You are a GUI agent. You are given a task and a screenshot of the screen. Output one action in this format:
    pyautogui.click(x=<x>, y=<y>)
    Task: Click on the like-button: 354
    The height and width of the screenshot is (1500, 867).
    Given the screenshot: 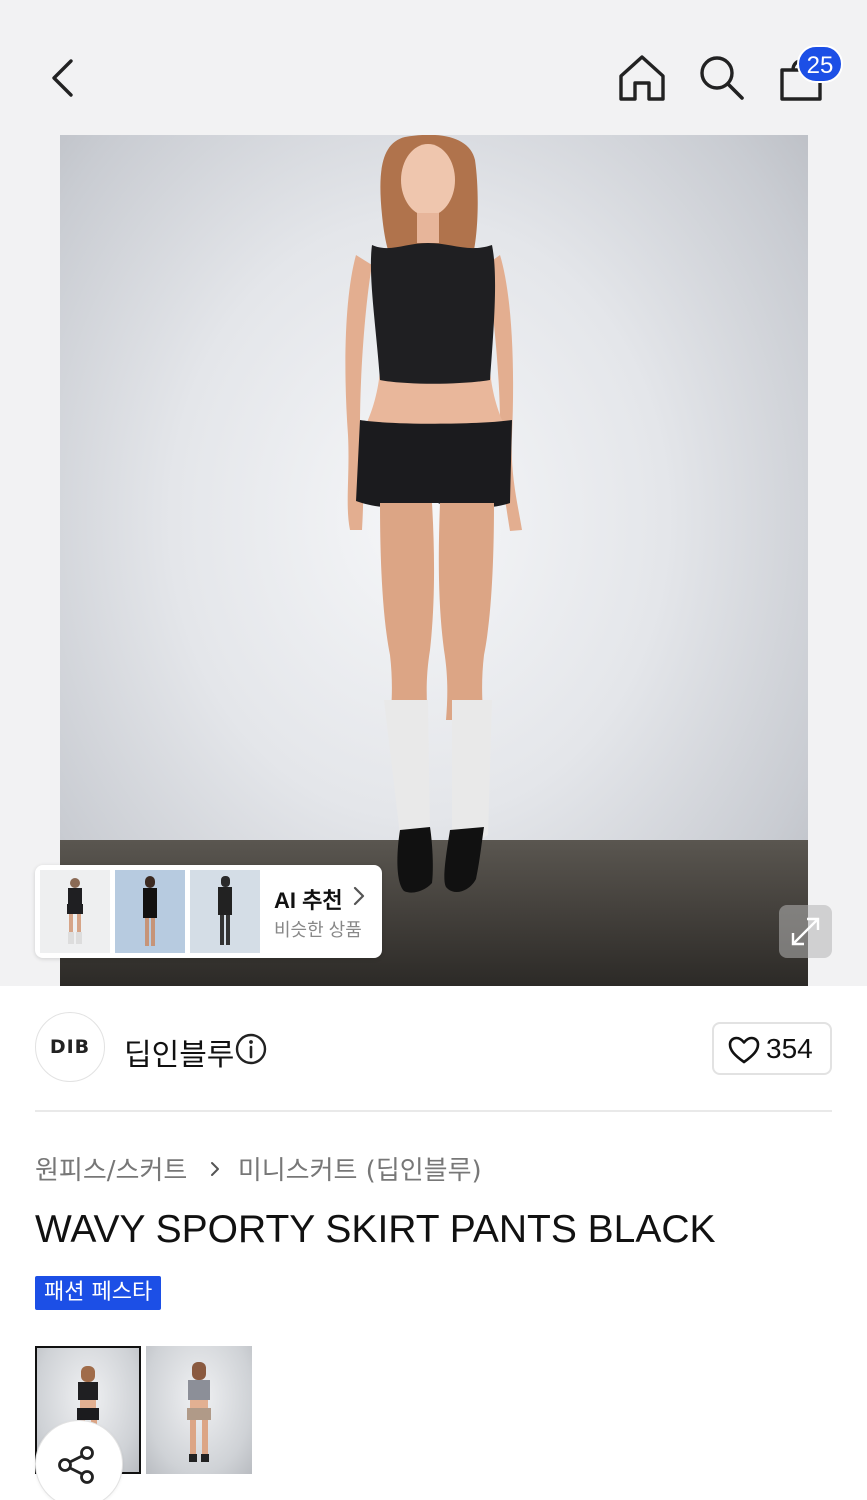 What is the action you would take?
    pyautogui.click(x=772, y=1048)
    